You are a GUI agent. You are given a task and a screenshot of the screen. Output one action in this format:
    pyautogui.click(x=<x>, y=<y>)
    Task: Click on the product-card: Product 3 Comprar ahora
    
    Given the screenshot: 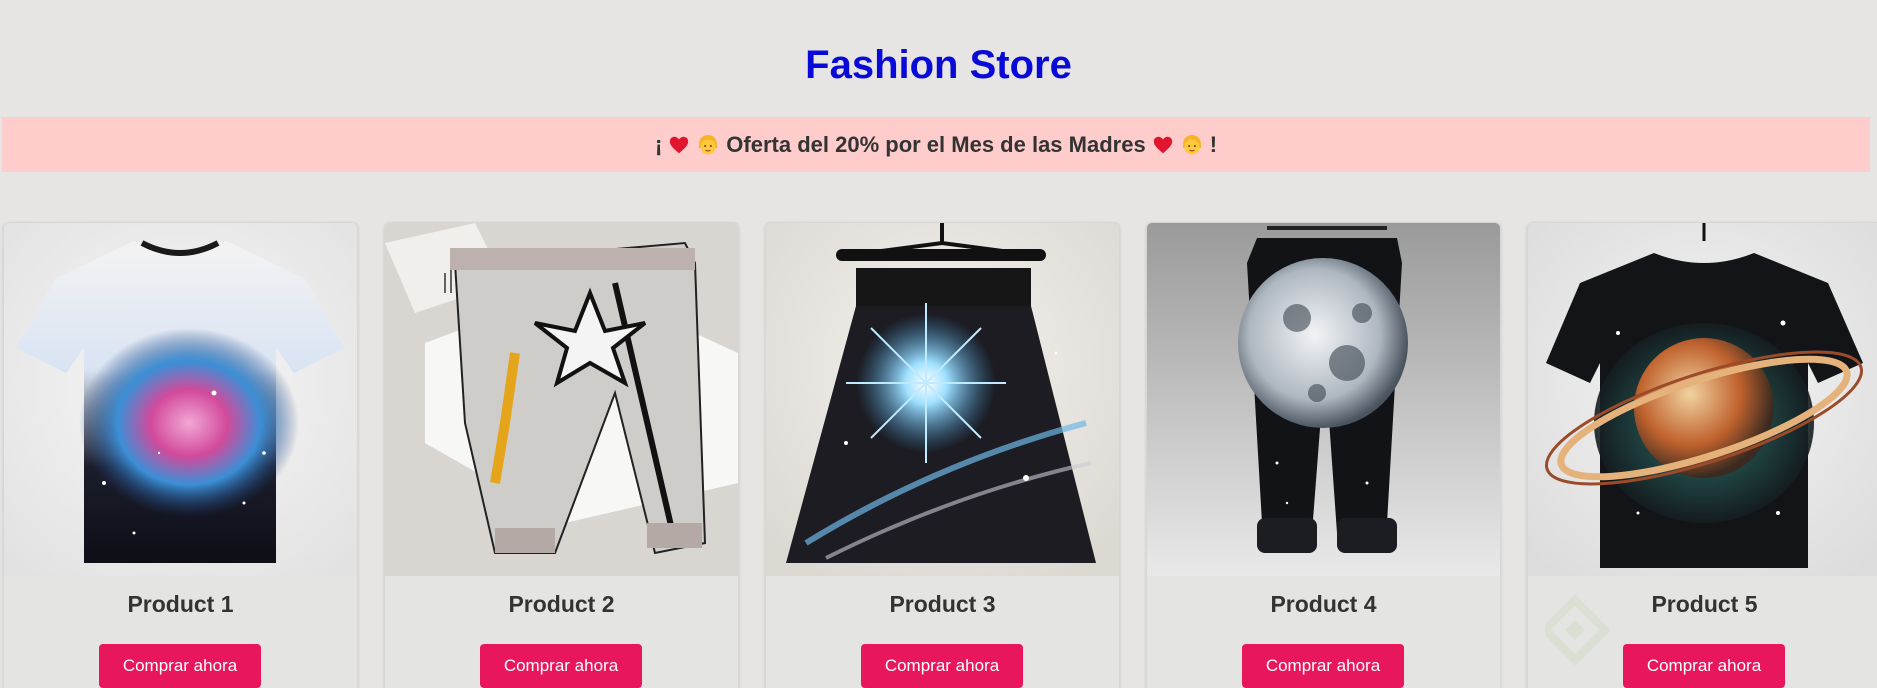 What is the action you would take?
    pyautogui.click(x=942, y=455)
    